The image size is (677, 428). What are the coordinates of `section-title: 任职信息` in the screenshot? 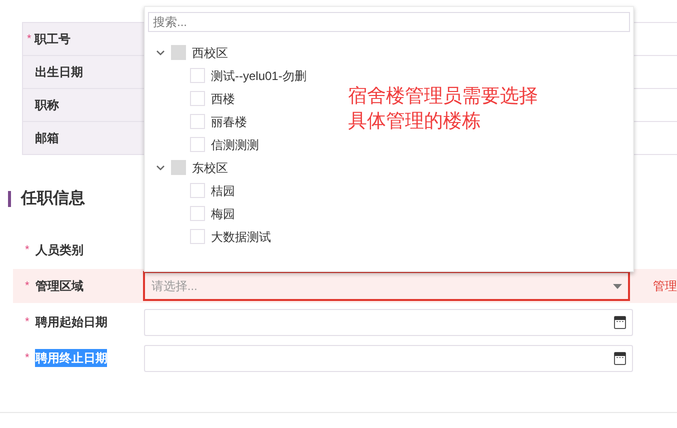 It's located at (53, 198).